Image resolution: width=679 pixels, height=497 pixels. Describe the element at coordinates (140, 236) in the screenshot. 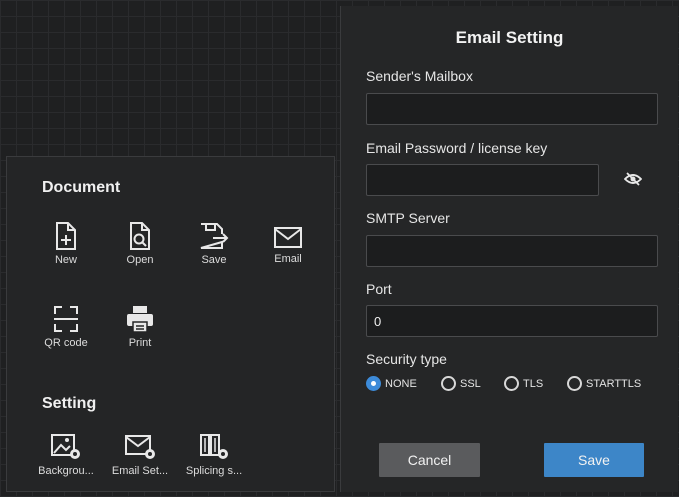

I see `open-file-icon` at that location.